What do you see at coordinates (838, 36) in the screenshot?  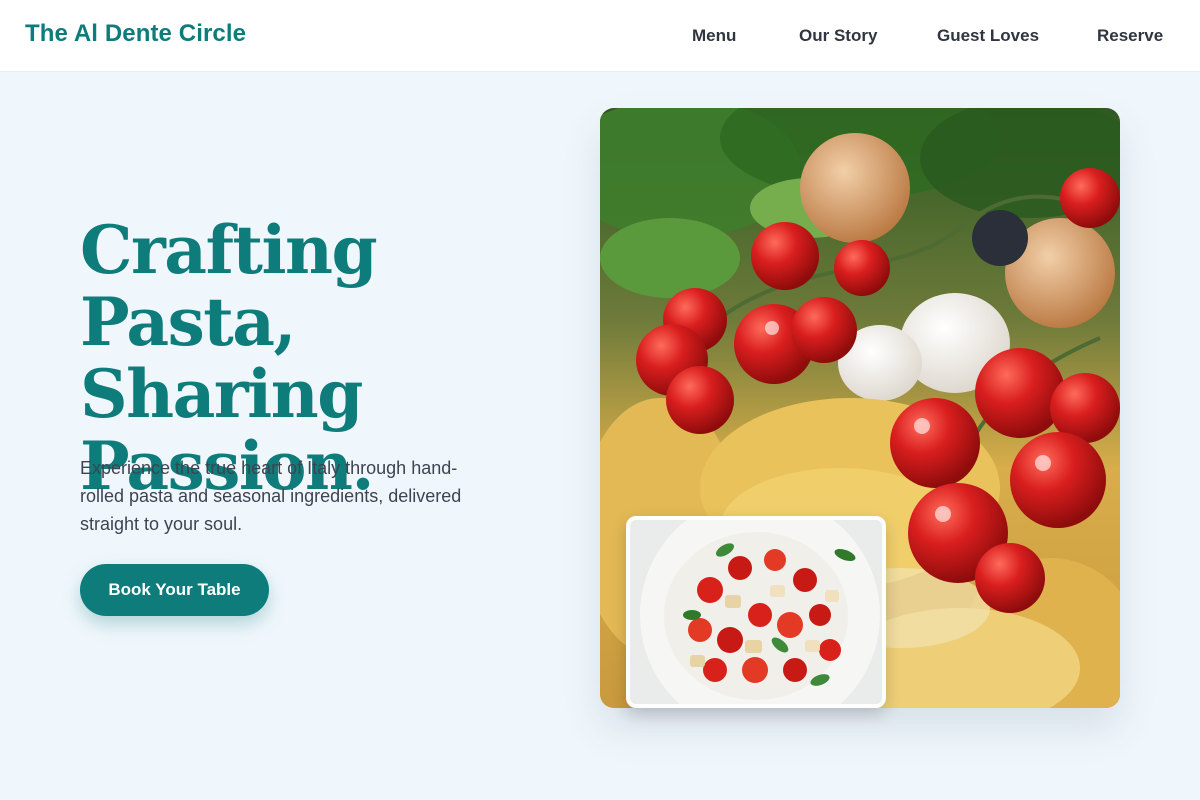 I see `nav-link-our-story: Our Story` at bounding box center [838, 36].